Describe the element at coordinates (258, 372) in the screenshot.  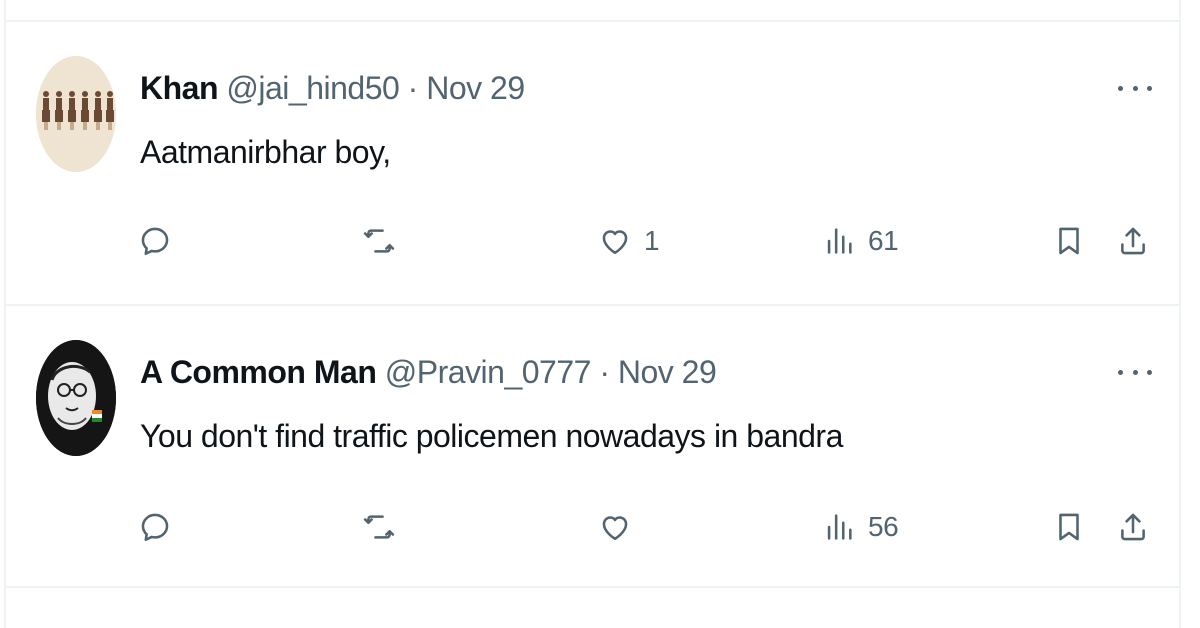
I see `author-name: A Common Man` at that location.